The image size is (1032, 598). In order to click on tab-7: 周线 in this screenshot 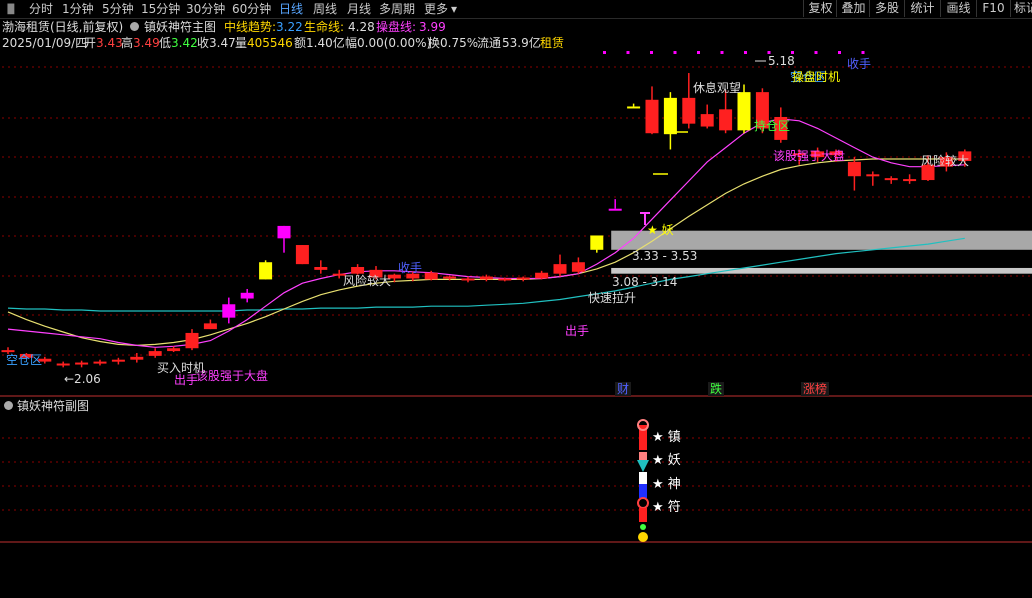, I will do `click(325, 9)`.